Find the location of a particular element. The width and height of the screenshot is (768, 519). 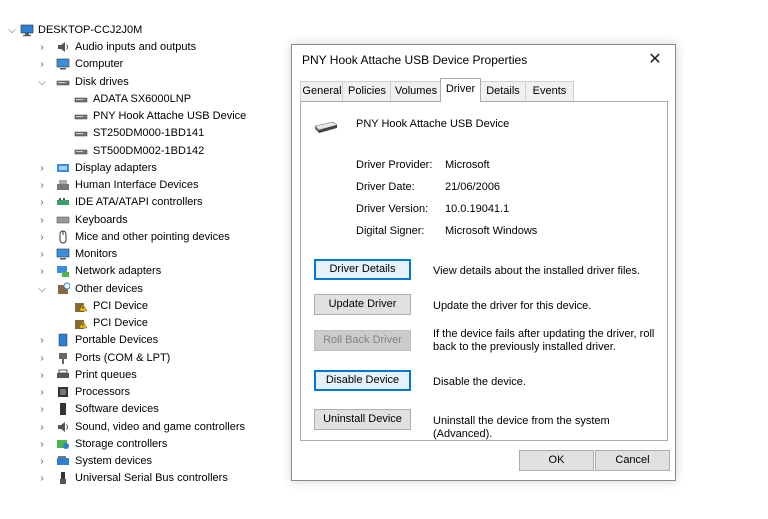

processor-icon is located at coordinates (63, 392).